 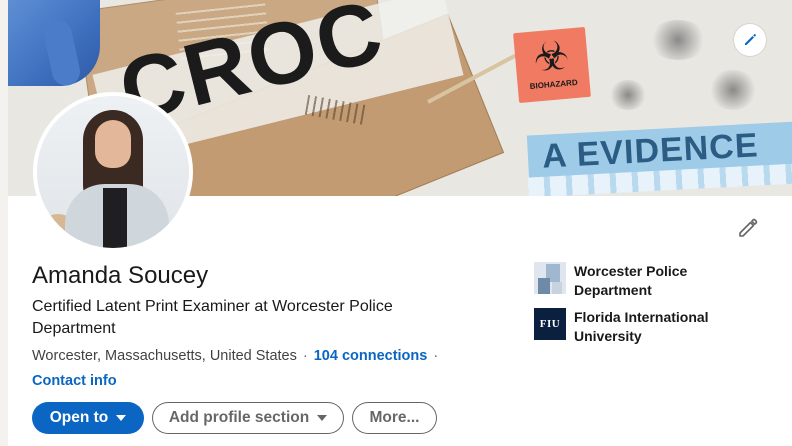 I want to click on fiu-logo: FIU, so click(x=550, y=324).